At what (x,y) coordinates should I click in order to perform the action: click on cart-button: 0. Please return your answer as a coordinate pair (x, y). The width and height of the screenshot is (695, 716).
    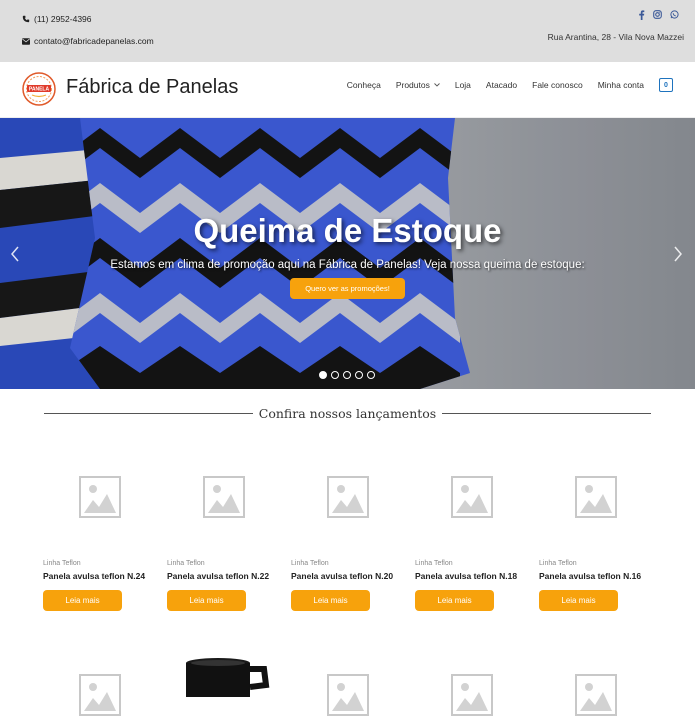
    Looking at the image, I should click on (666, 85).